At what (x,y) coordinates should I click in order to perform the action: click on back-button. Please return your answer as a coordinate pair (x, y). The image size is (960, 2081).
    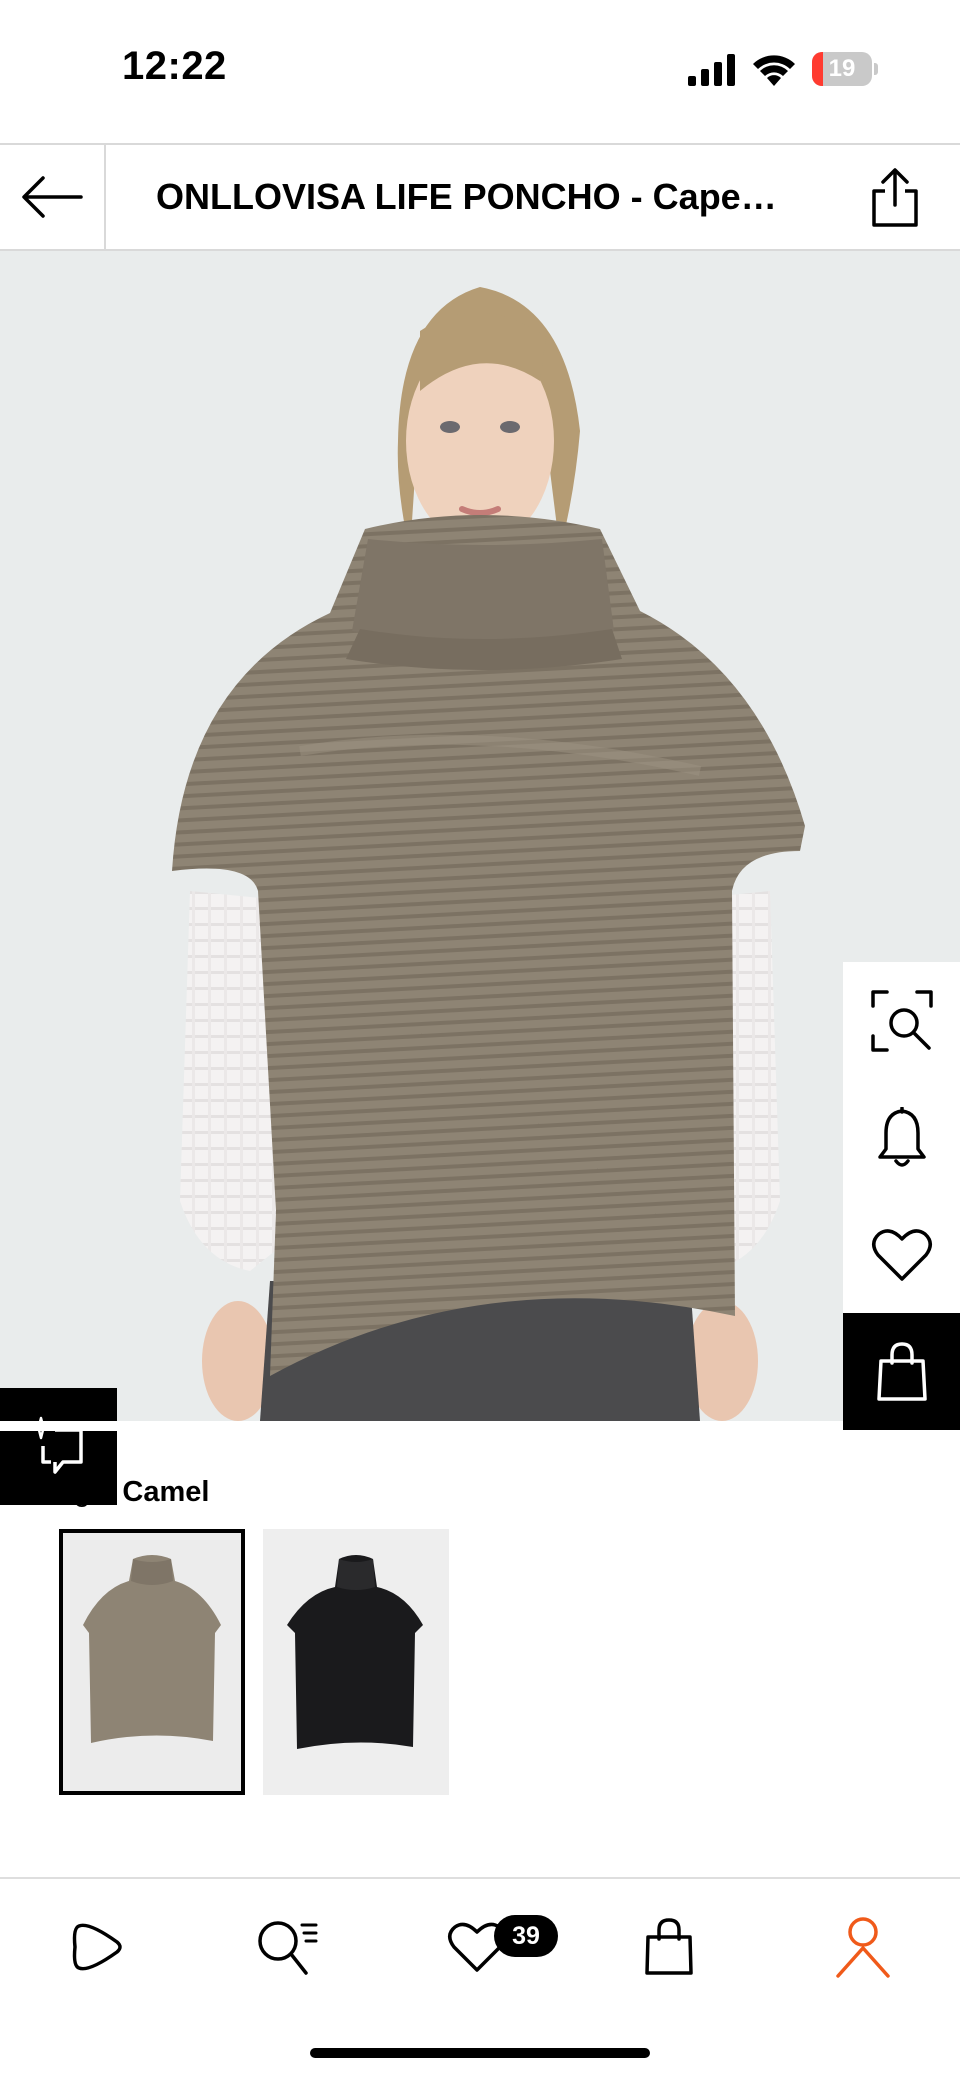
    Looking at the image, I should click on (53, 197).